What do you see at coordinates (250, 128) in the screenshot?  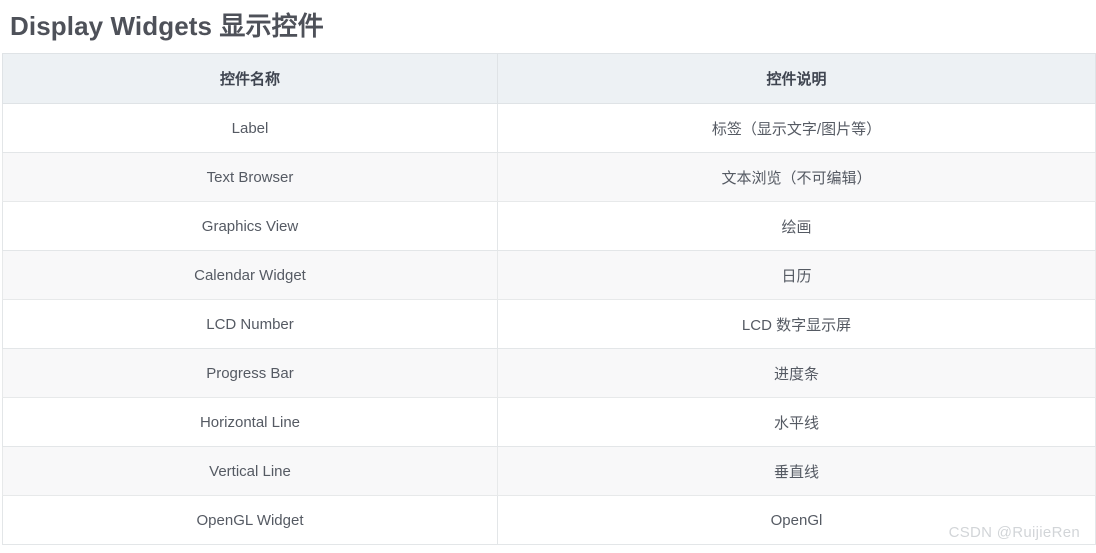 I see `cell-widget-name: Label` at bounding box center [250, 128].